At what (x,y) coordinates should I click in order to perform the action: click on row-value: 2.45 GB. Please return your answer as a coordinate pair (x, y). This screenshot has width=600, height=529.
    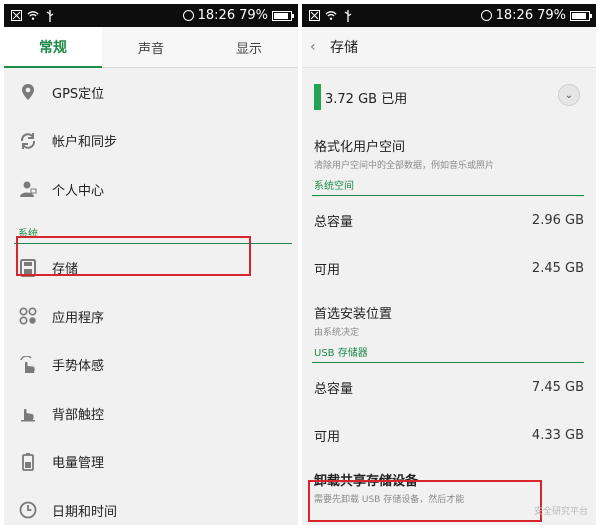
    Looking at the image, I should click on (557, 269).